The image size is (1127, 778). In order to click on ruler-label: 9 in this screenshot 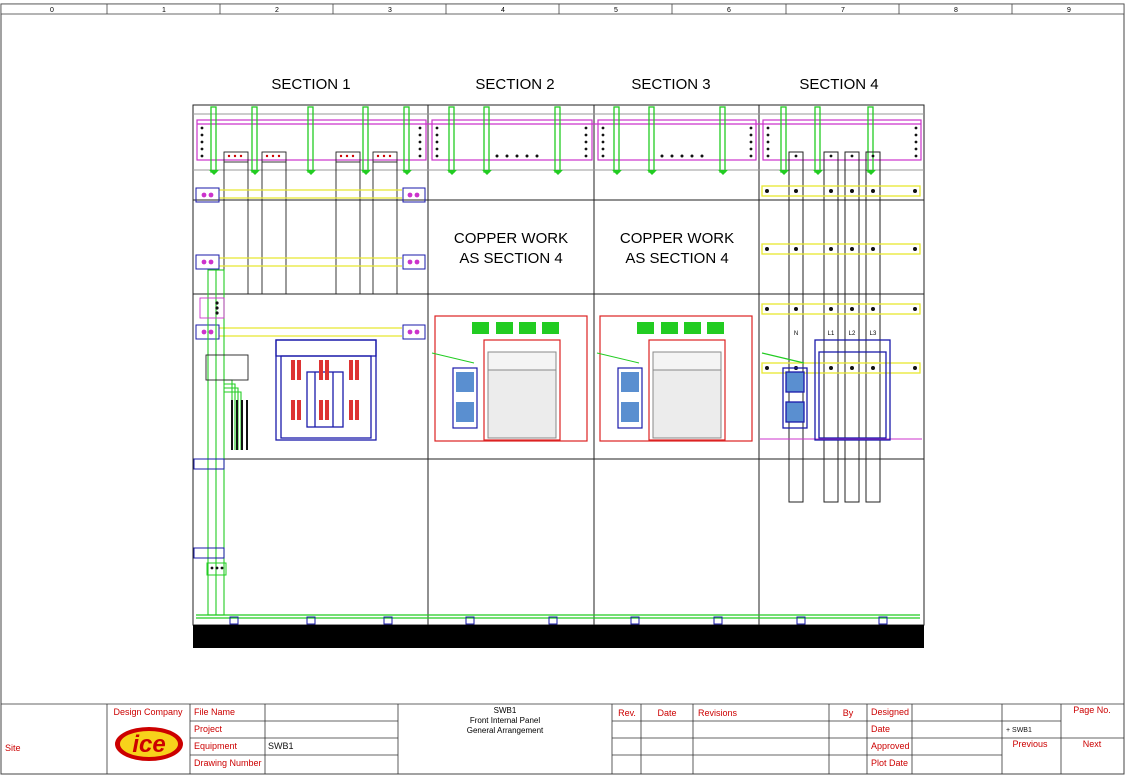, I will do `click(1069, 10)`.